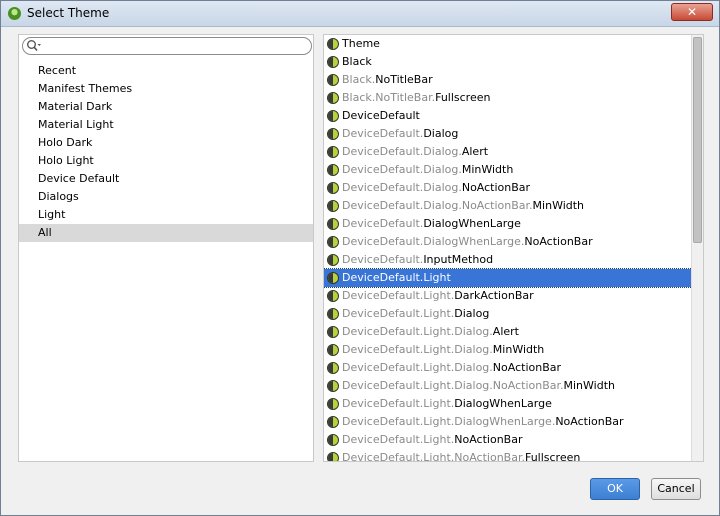 This screenshot has height=516, width=720. Describe the element at coordinates (166, 125) in the screenshot. I see `category-item: Material Light` at that location.